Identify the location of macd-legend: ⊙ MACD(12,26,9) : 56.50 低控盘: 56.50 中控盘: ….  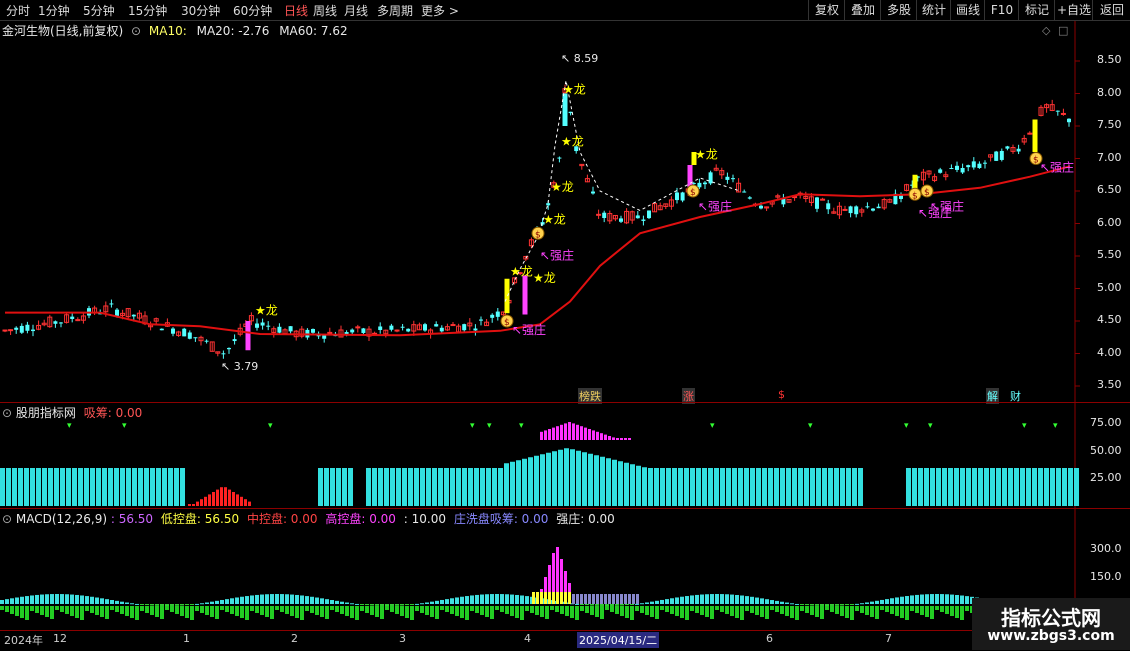
(308, 518).